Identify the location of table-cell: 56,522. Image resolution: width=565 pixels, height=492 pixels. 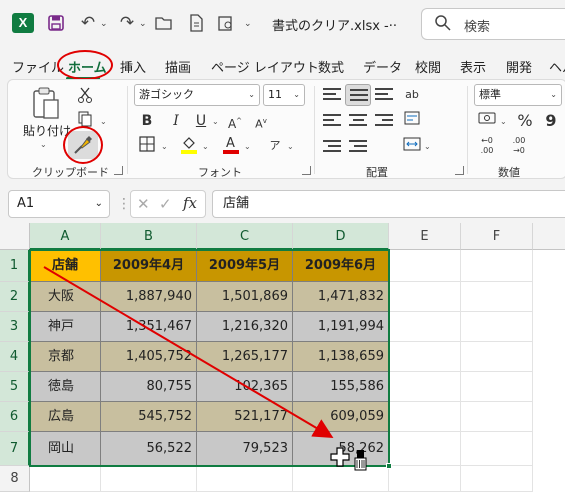
(149, 449).